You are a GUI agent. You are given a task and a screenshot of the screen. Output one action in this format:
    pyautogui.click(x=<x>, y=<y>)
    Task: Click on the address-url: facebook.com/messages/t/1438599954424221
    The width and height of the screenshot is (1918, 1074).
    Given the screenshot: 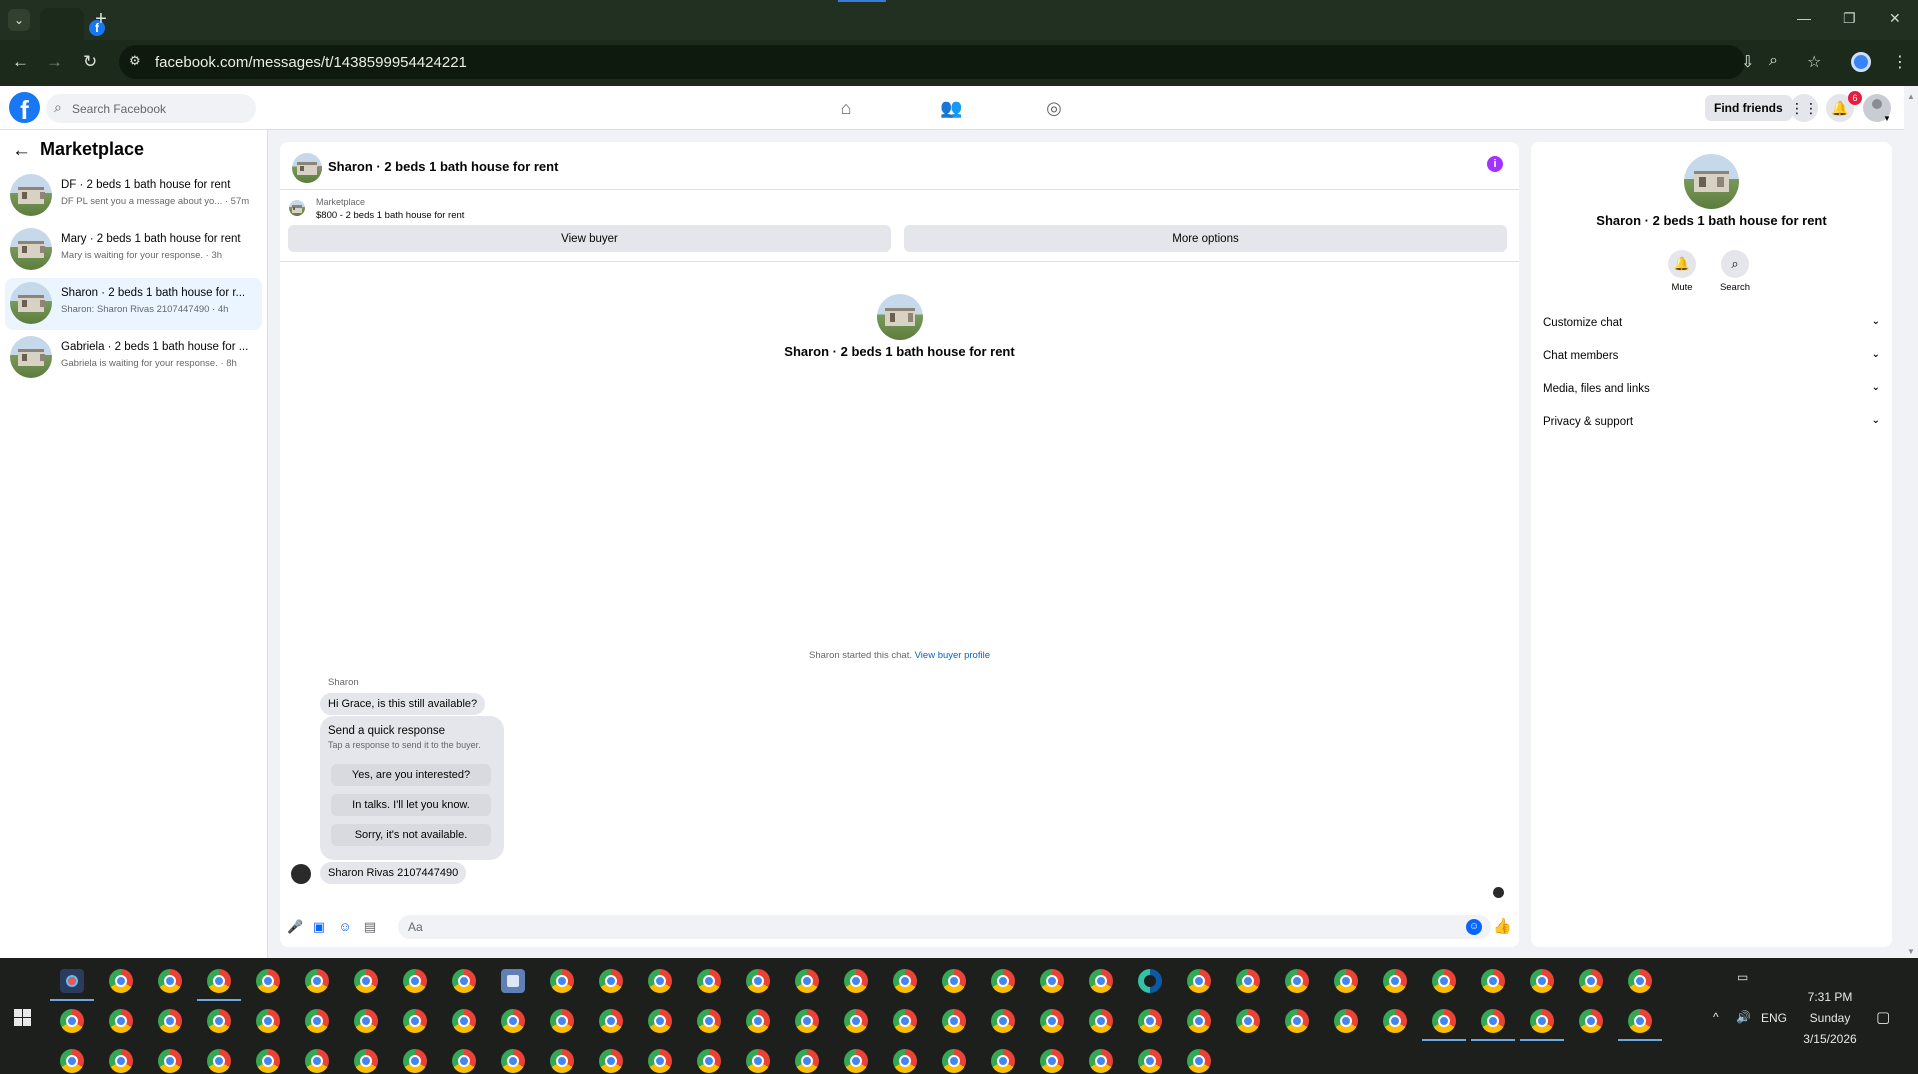 What is the action you would take?
    pyautogui.click(x=311, y=62)
    